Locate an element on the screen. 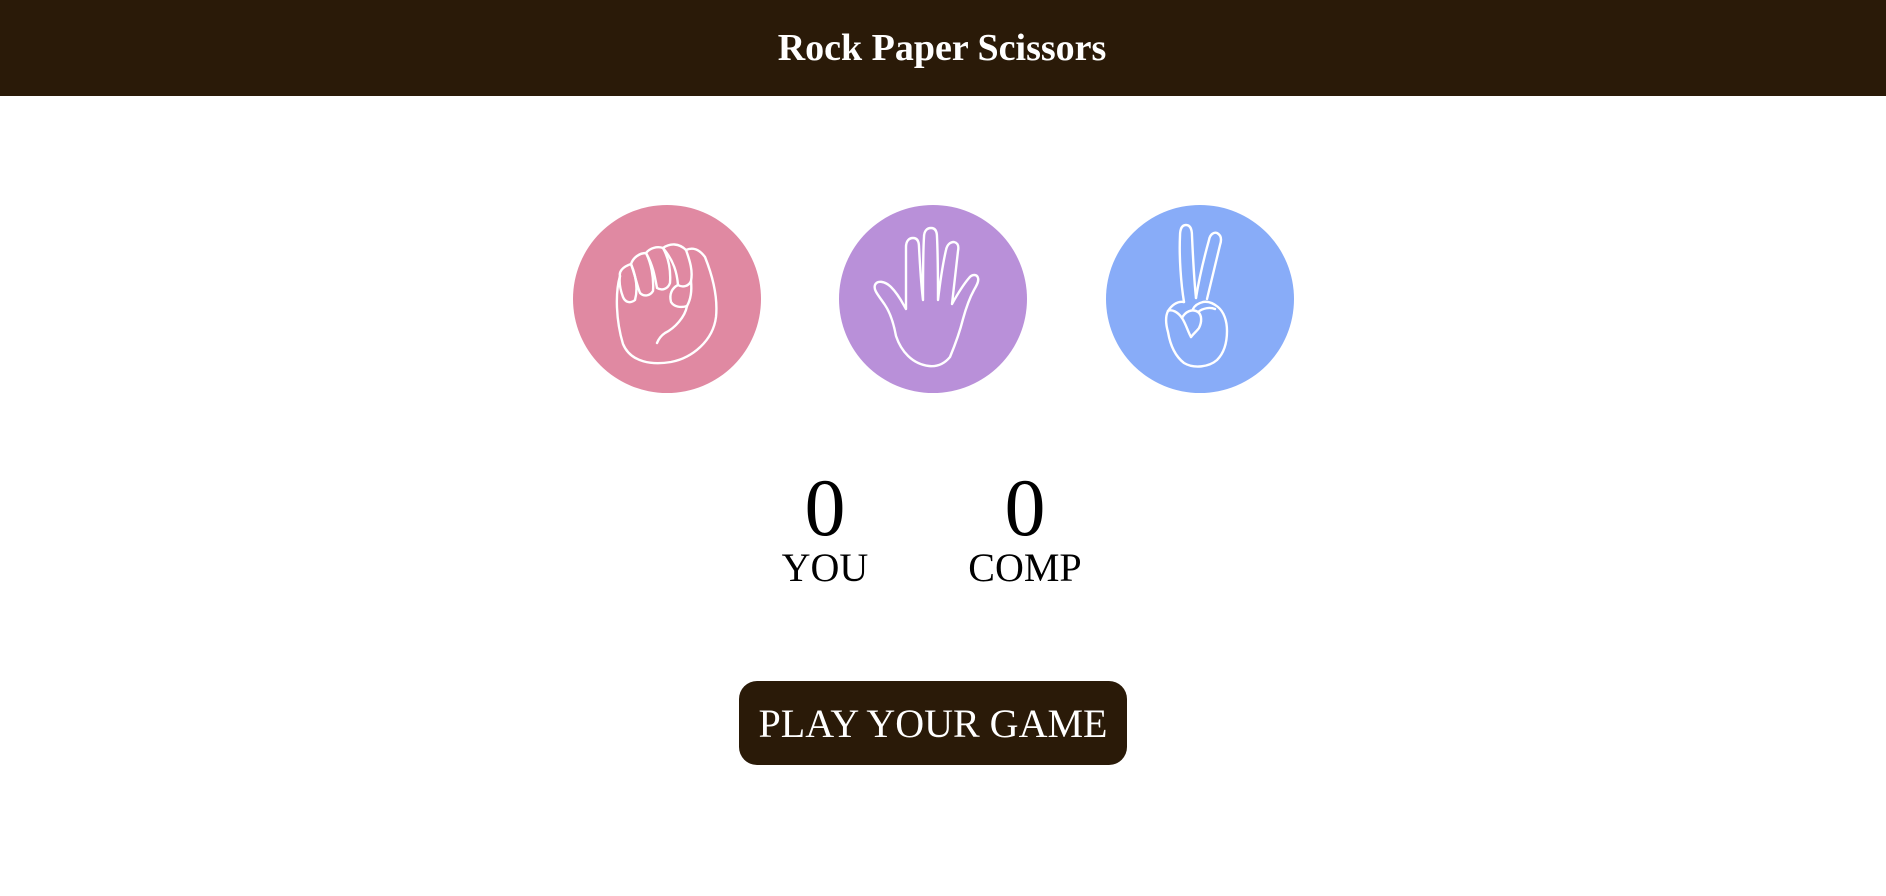 The image size is (1886, 896). you-score-value: 0 is located at coordinates (825, 507).